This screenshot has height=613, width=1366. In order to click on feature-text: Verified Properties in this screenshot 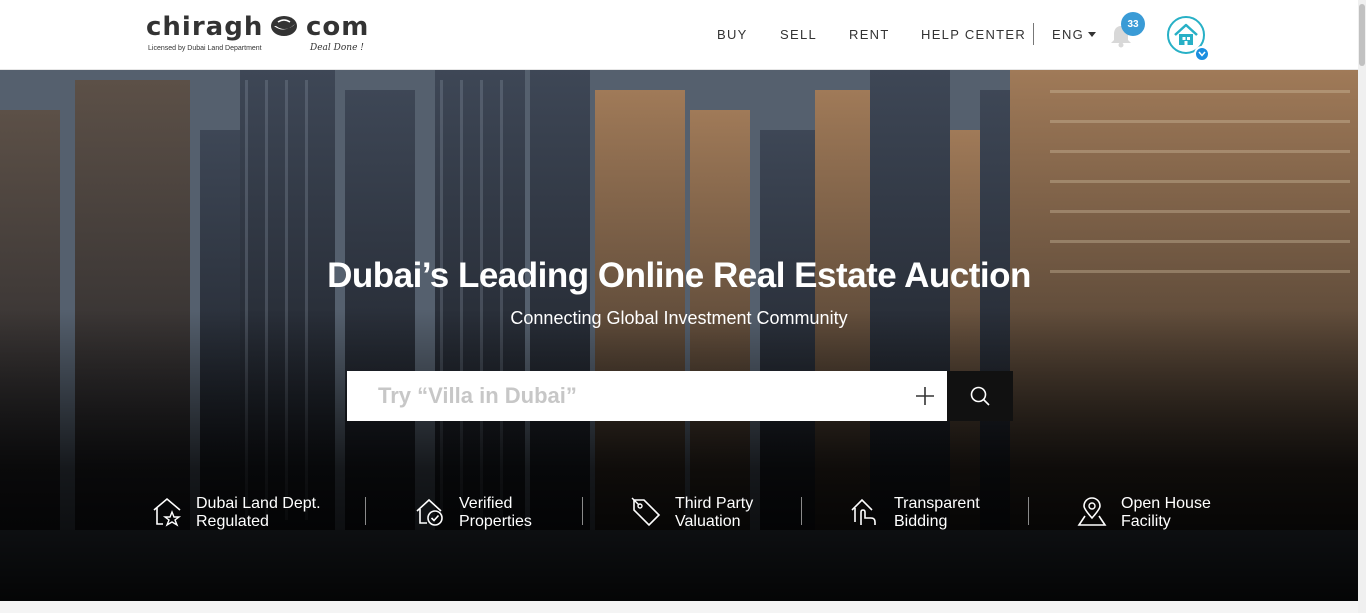, I will do `click(495, 513)`.